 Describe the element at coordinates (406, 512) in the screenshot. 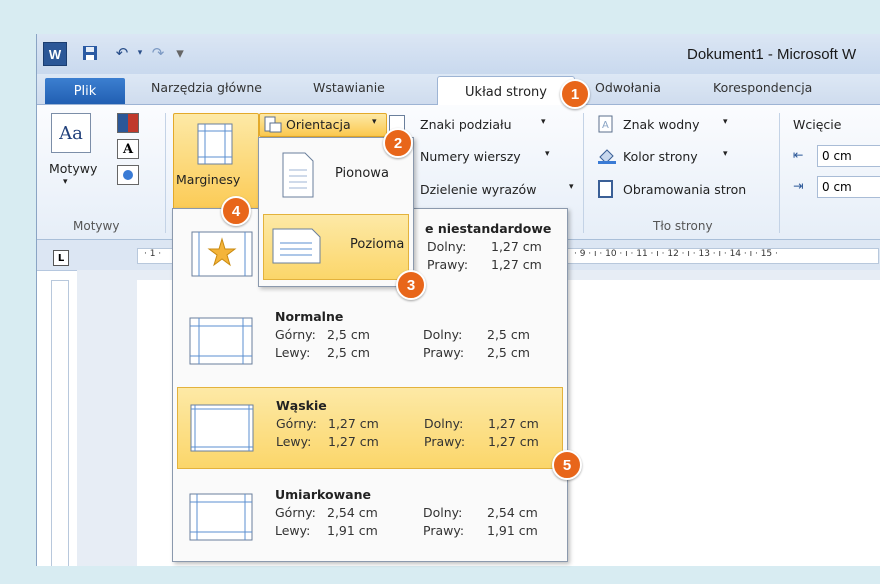

I see `margin-moderate-row1: Górny: 2,54 cm Dolny: 2,54 cm` at that location.